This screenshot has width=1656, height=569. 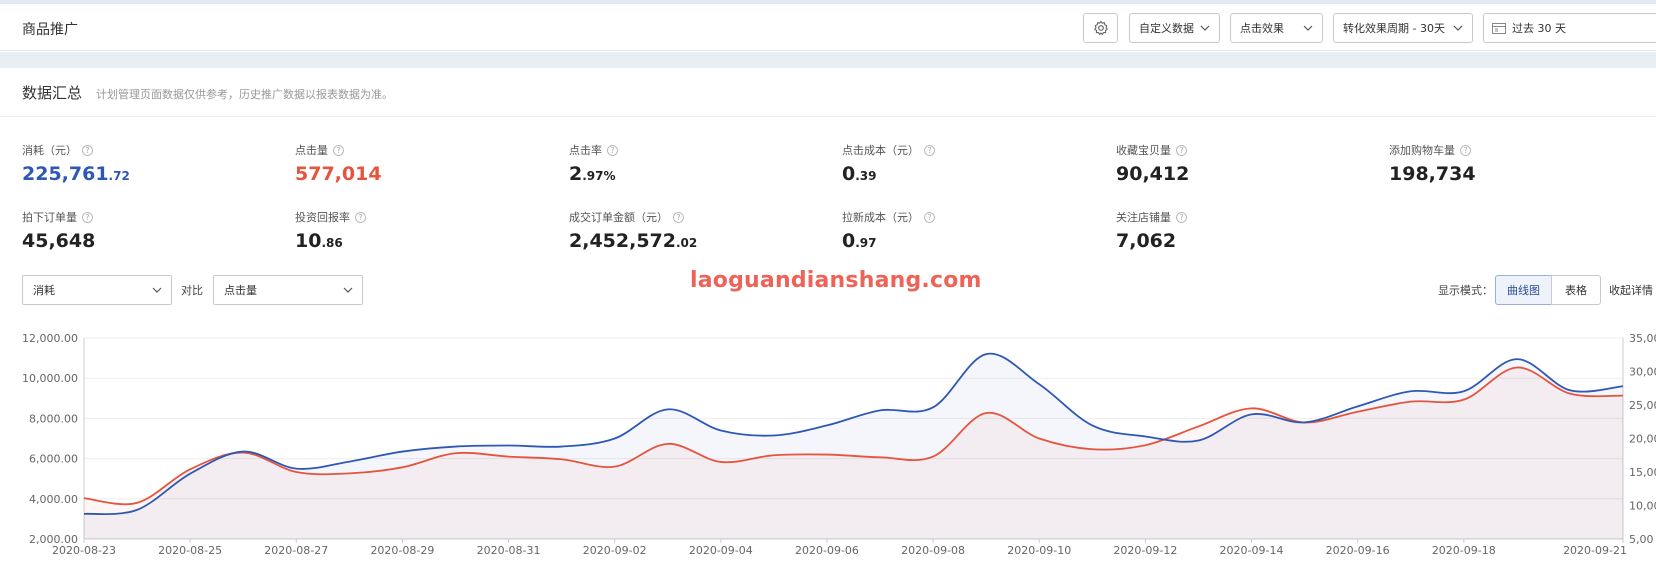 I want to click on metric-shop-follows: 关注店铺量? 7,062, so click(x=1151, y=230).